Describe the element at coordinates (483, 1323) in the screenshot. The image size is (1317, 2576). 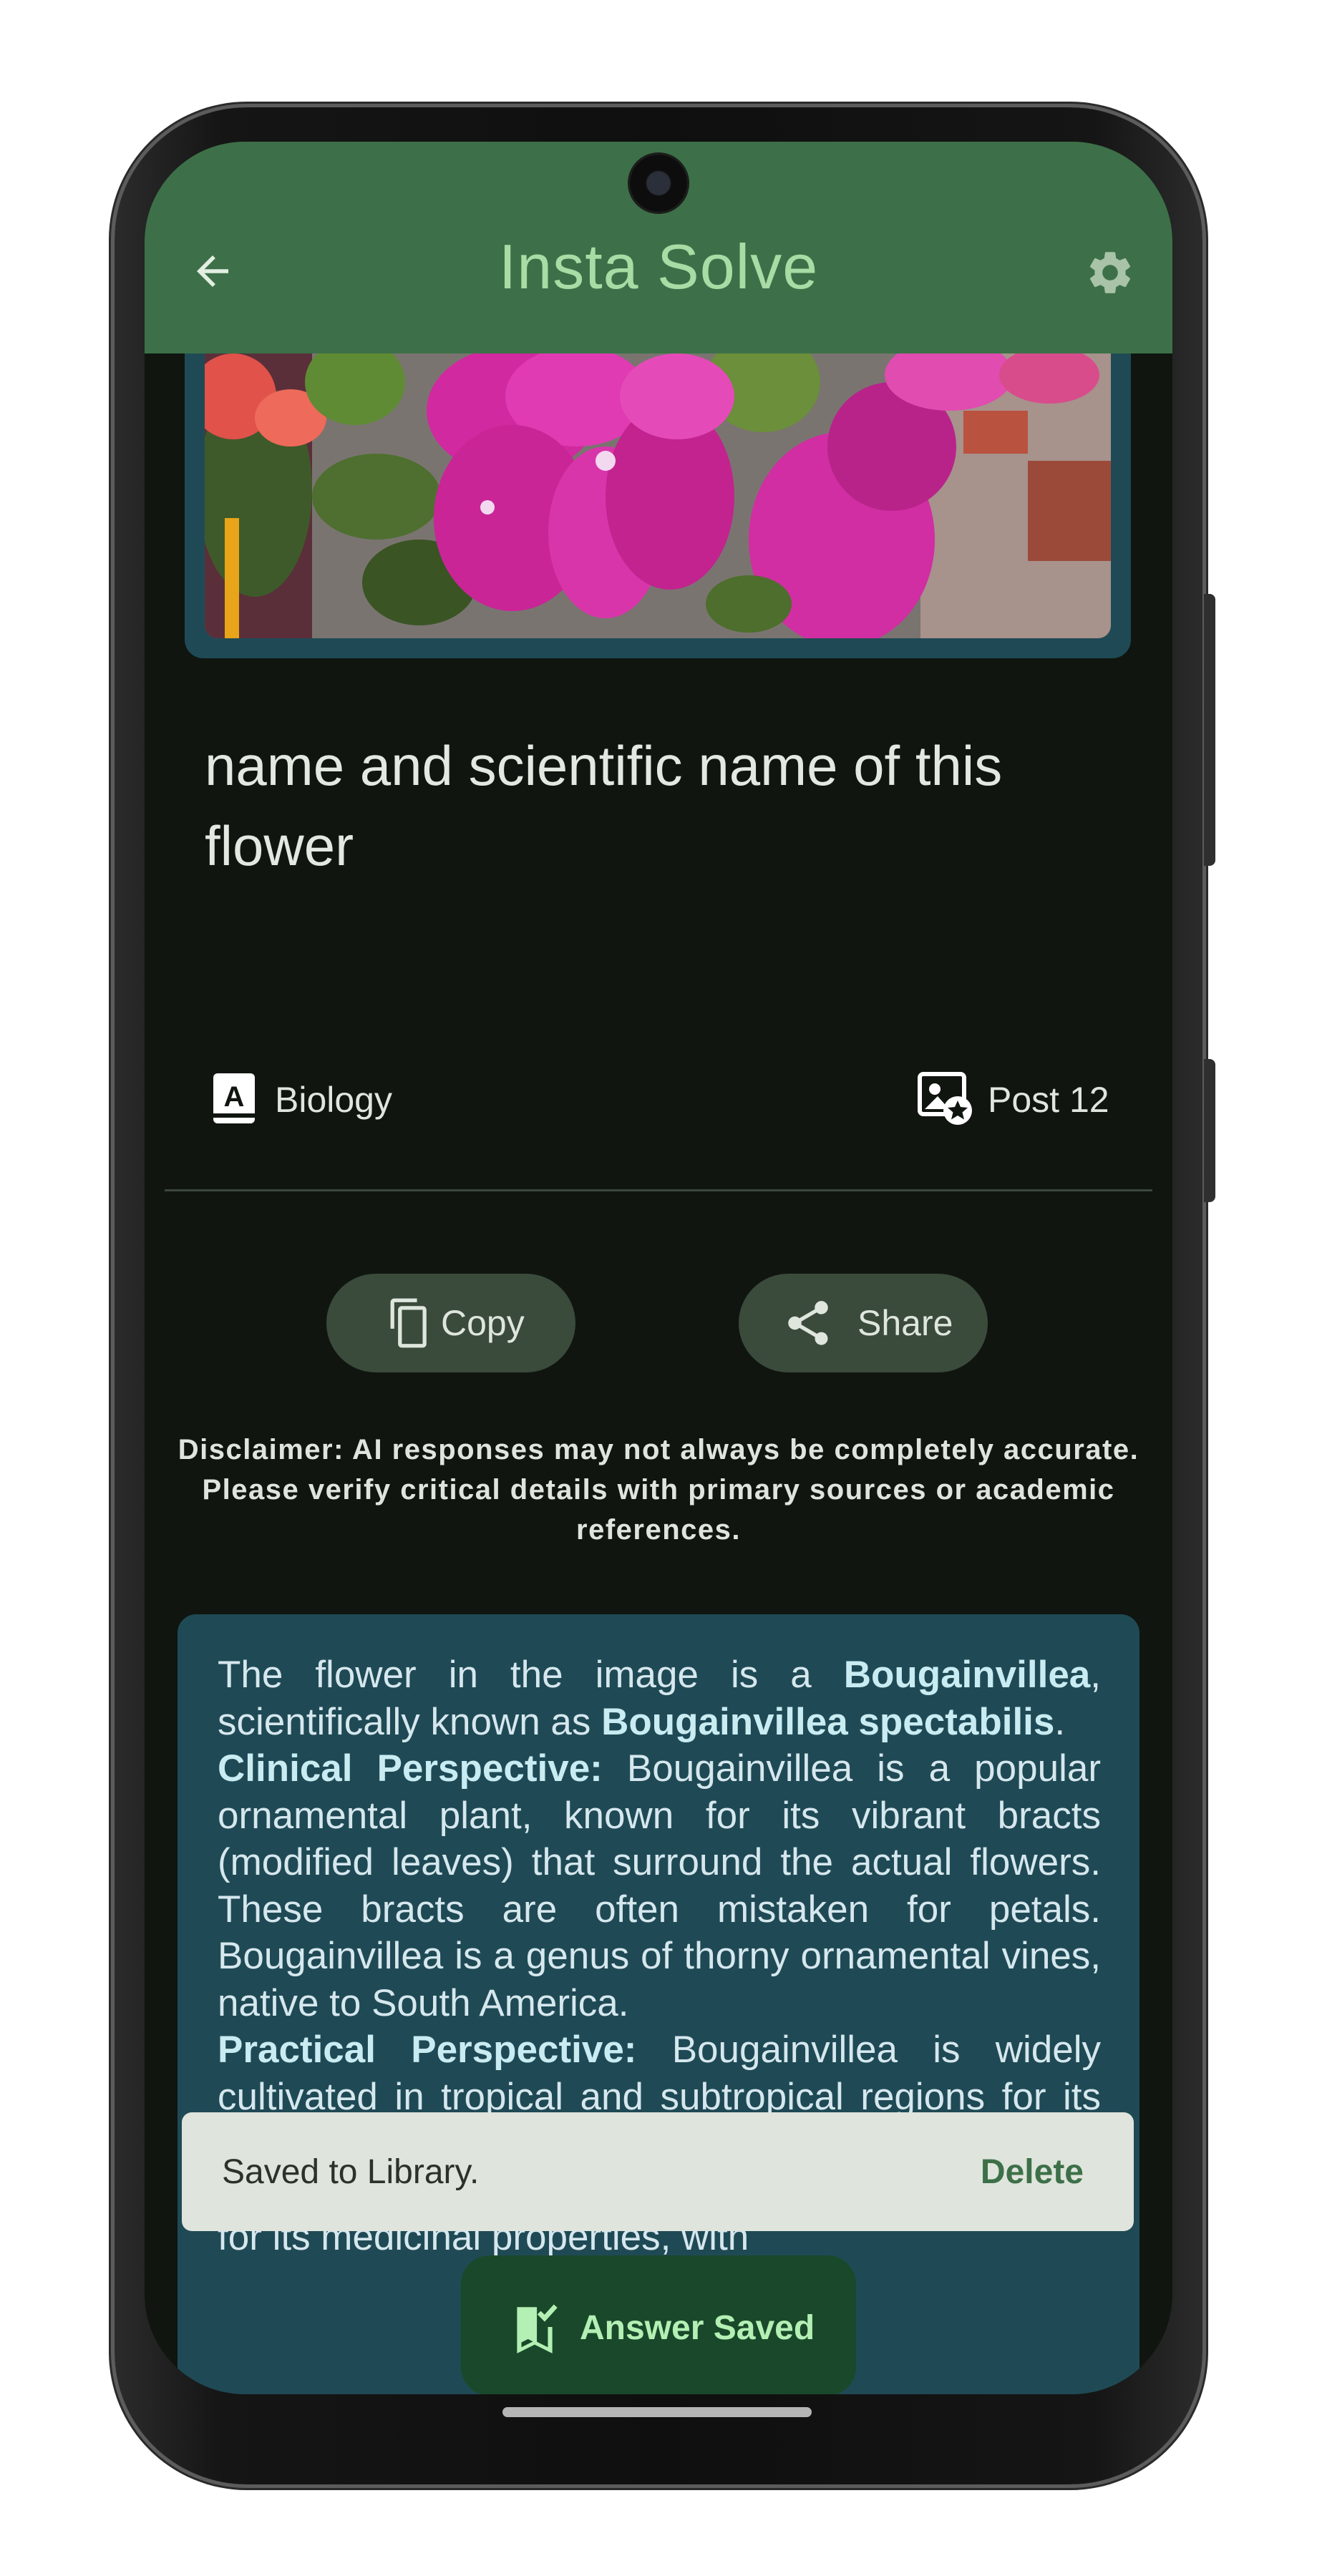
I see `copy-label: Copy` at that location.